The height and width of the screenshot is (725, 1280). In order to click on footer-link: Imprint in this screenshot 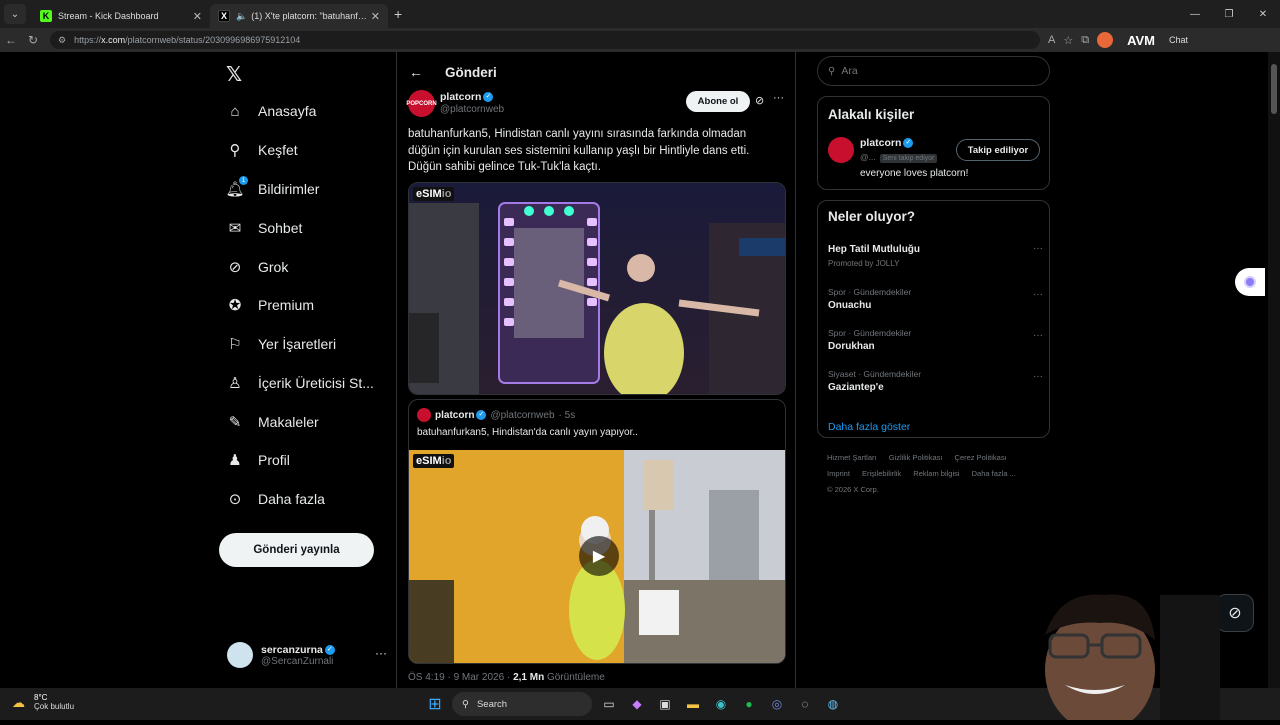, I will do `click(838, 473)`.